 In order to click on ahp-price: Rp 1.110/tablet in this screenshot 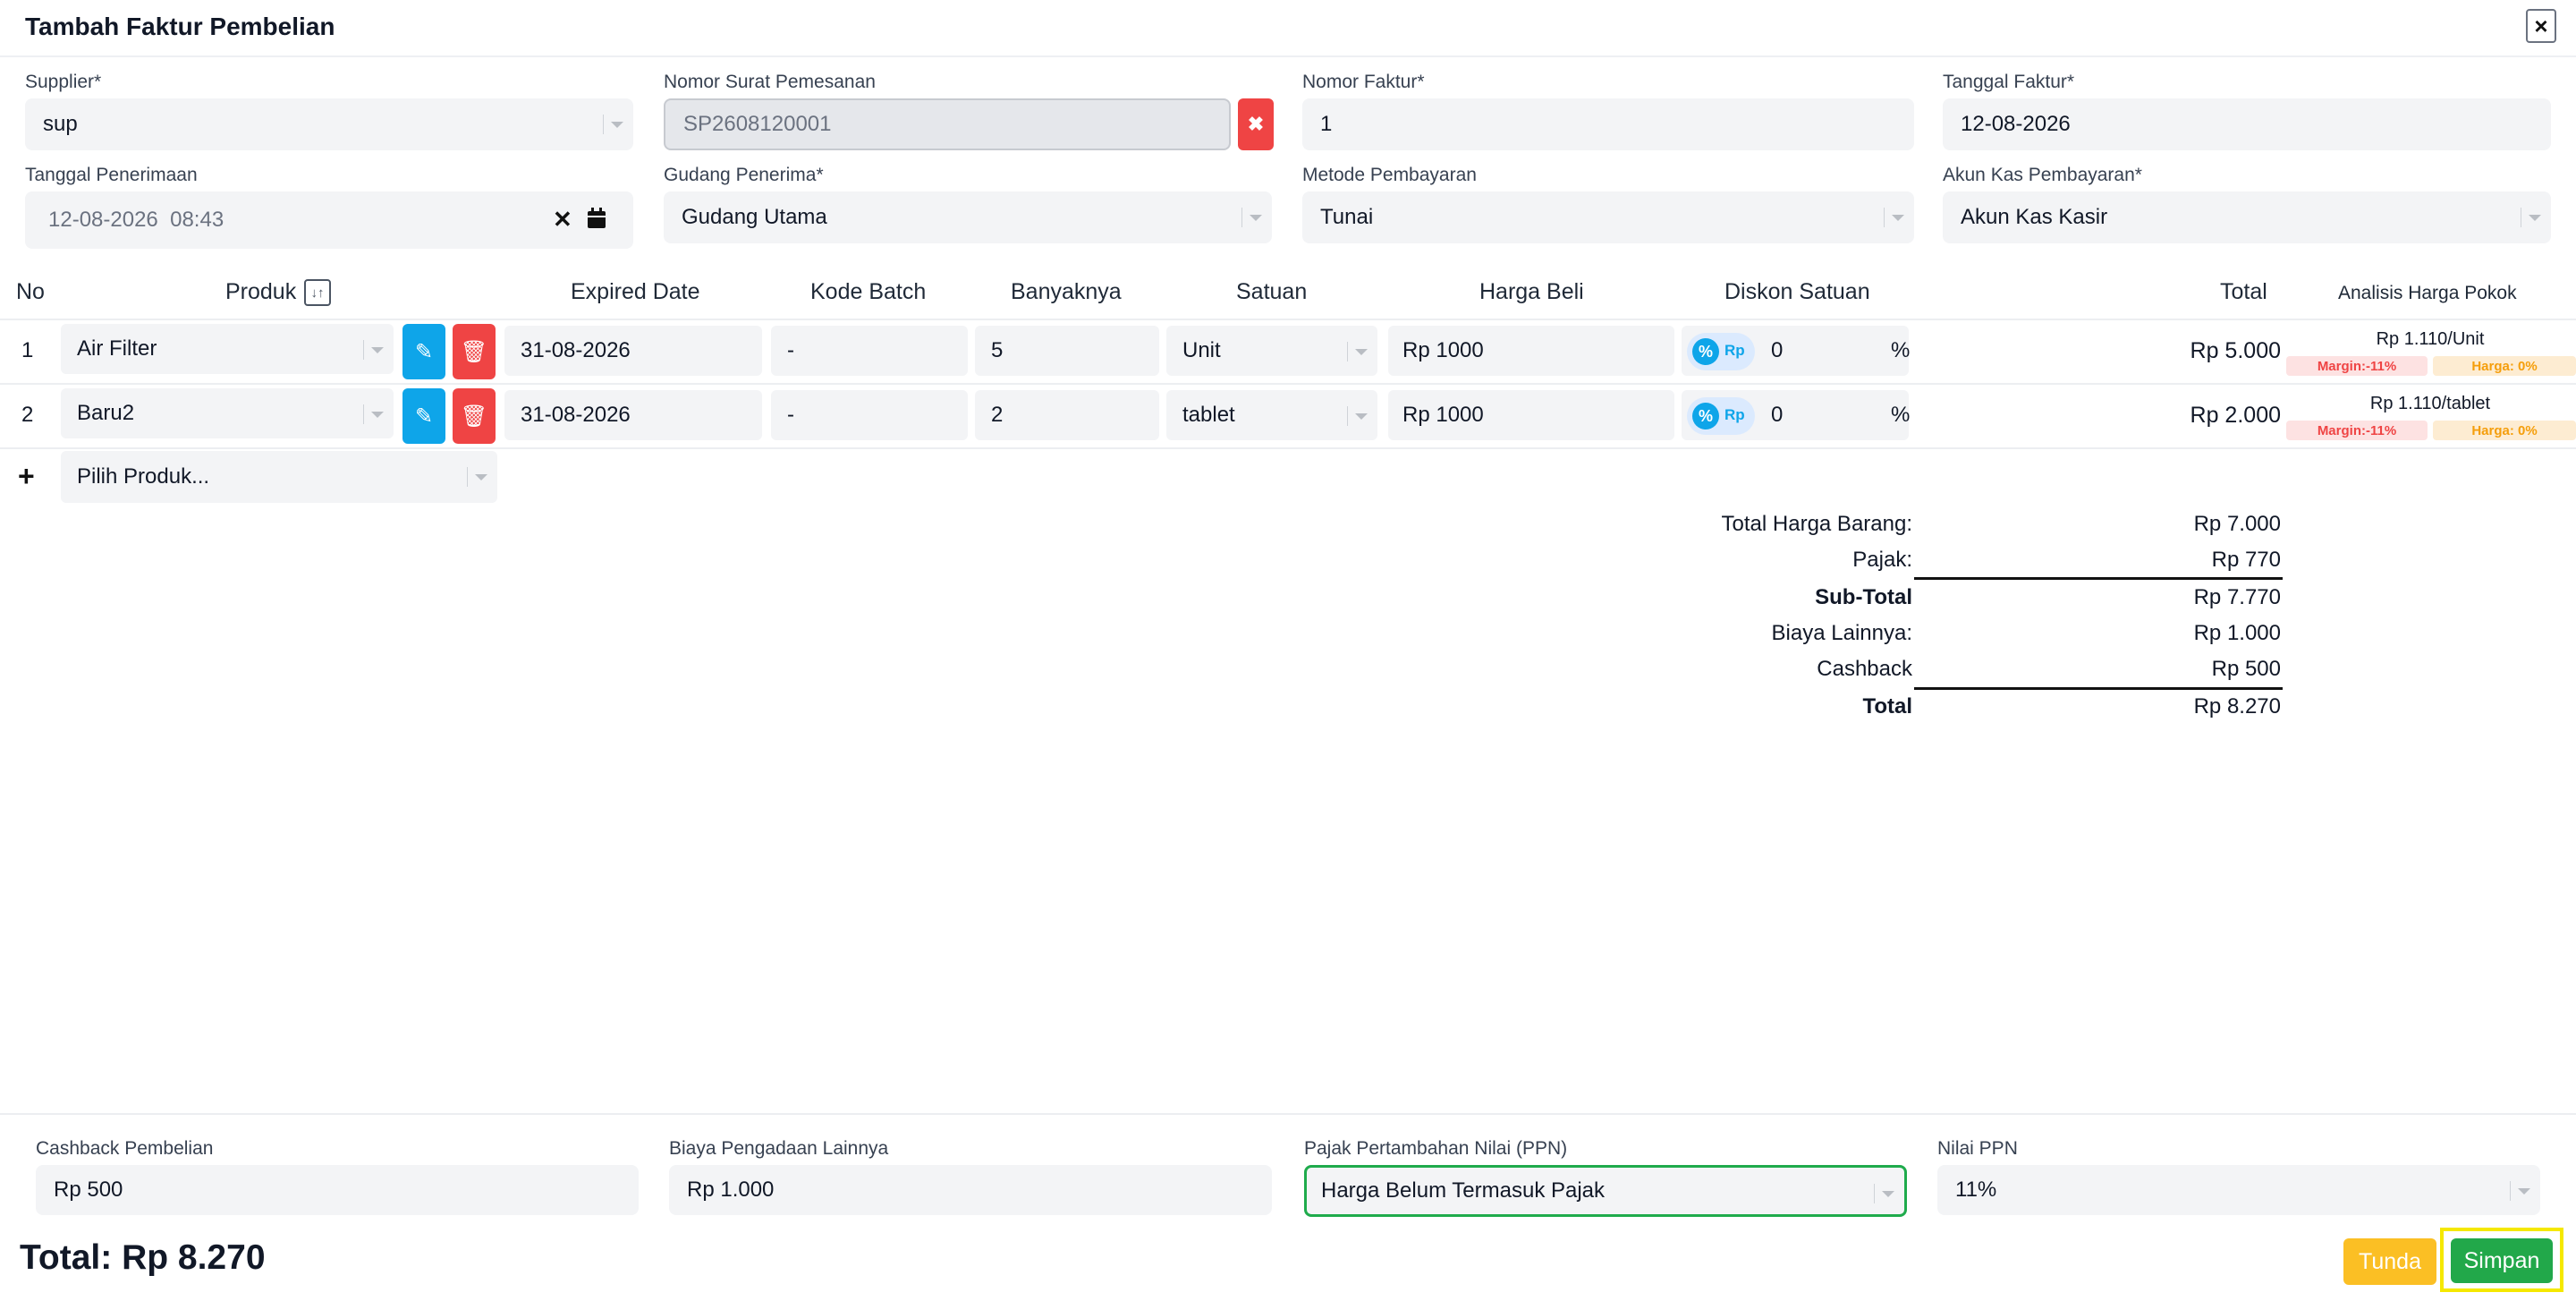, I will do `click(2430, 403)`.